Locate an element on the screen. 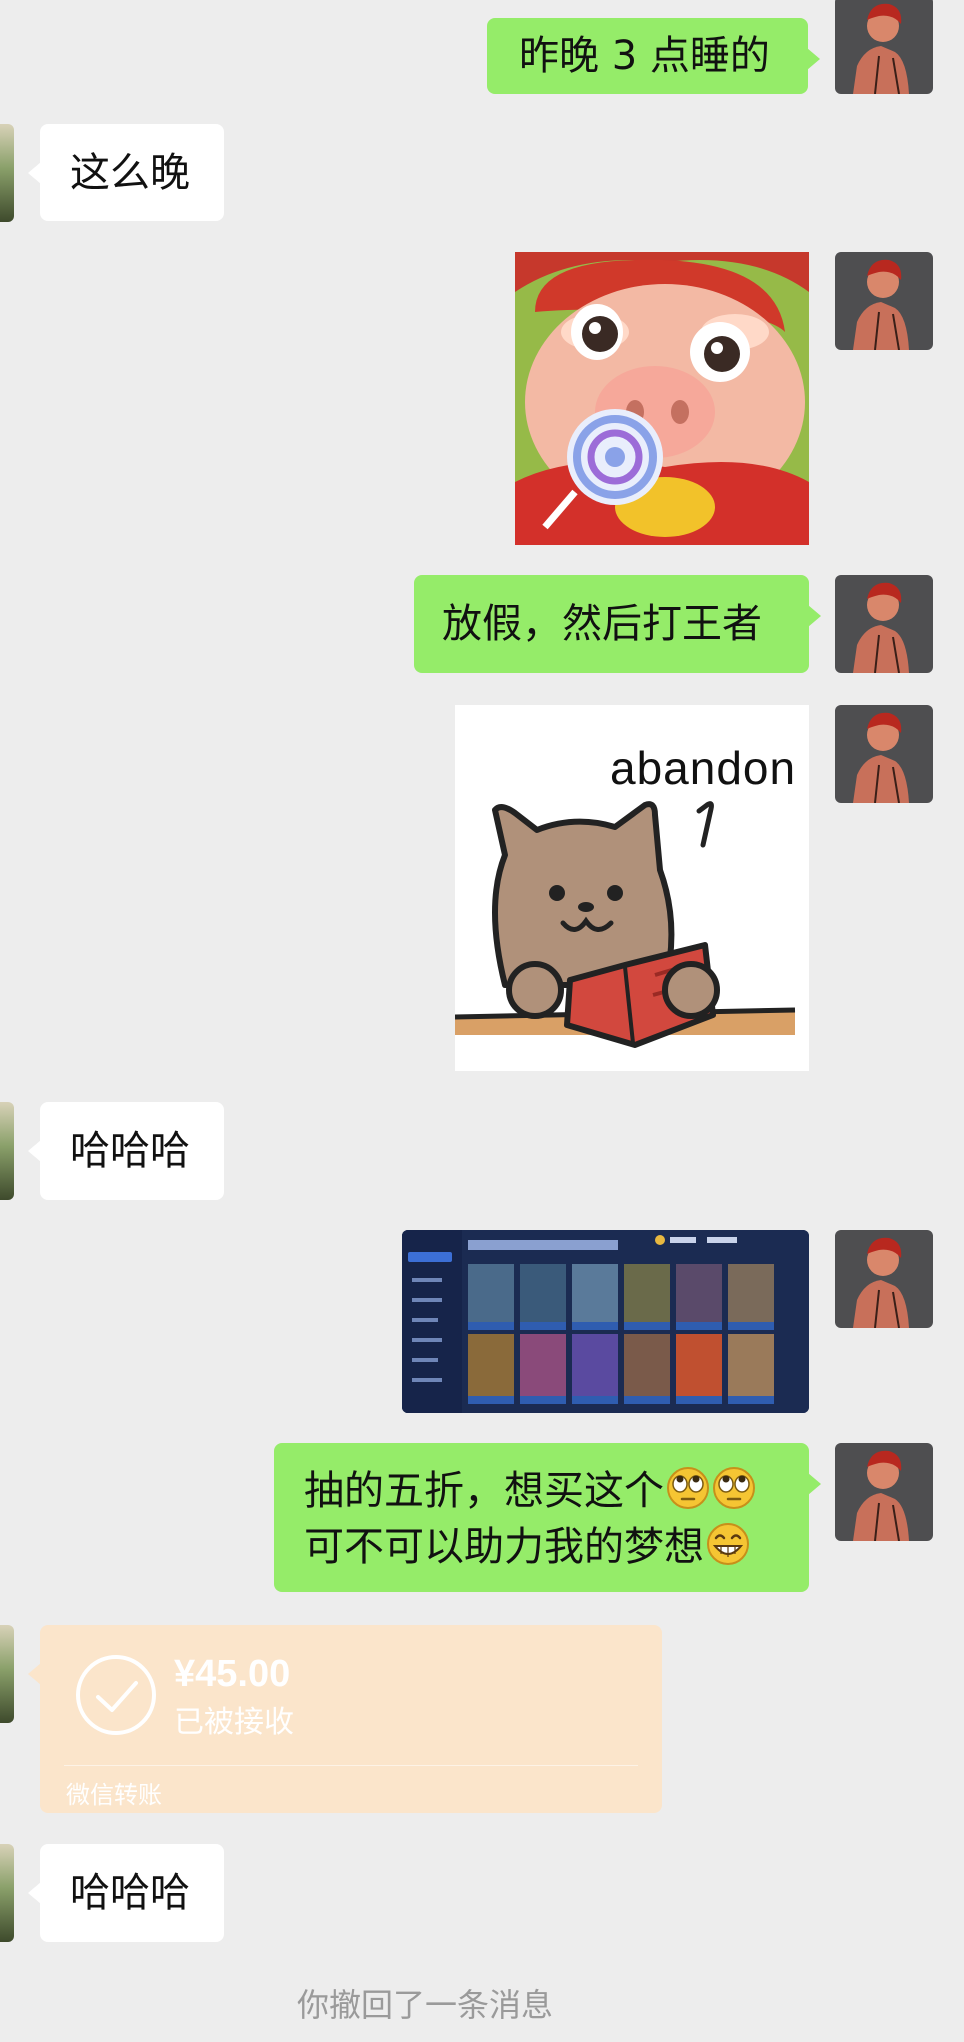  sticker-caption: abandon is located at coordinates (703, 768).